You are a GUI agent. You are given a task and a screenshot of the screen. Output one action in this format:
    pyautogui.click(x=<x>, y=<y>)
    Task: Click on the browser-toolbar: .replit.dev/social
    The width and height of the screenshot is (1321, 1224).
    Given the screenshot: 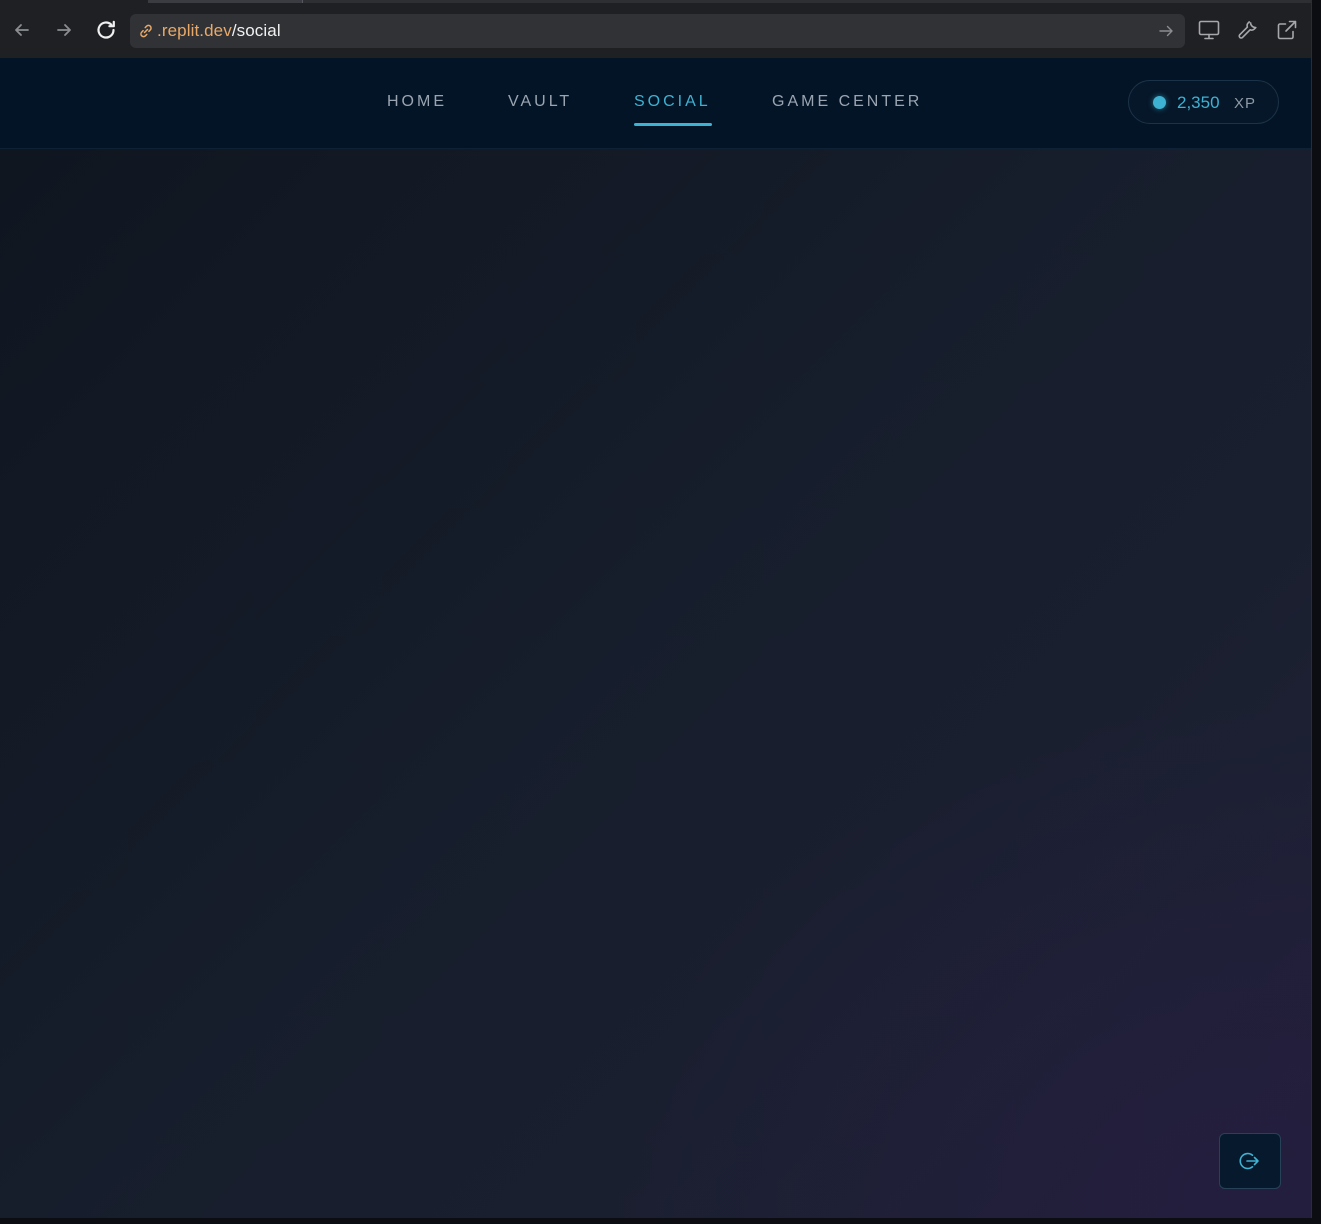 What is the action you would take?
    pyautogui.click(x=655, y=29)
    